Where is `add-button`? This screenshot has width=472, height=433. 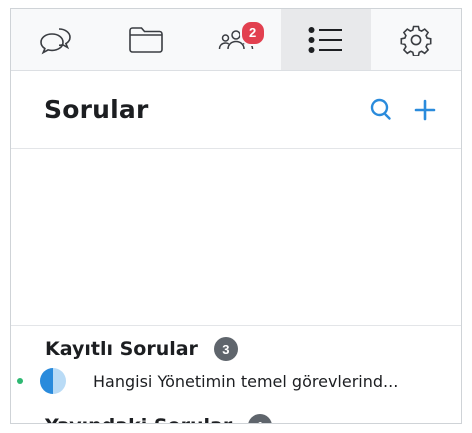 add-button is located at coordinates (425, 110).